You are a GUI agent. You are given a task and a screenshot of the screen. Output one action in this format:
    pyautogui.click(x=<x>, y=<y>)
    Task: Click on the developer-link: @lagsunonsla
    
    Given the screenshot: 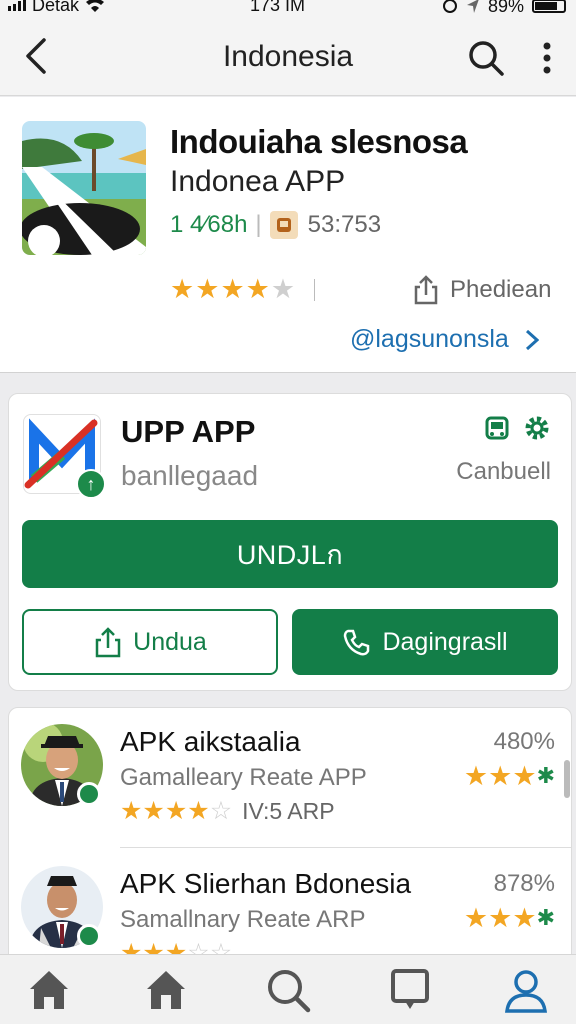 What is the action you would take?
    pyautogui.click(x=444, y=339)
    